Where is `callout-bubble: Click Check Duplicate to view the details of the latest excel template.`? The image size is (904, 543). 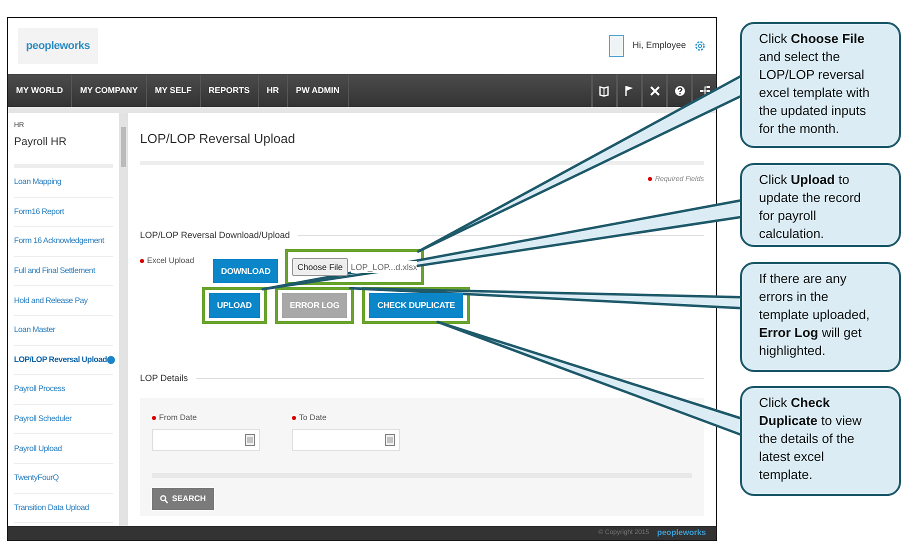
callout-bubble: Click Check Duplicate to view the details of the latest excel template. is located at coordinates (820, 441).